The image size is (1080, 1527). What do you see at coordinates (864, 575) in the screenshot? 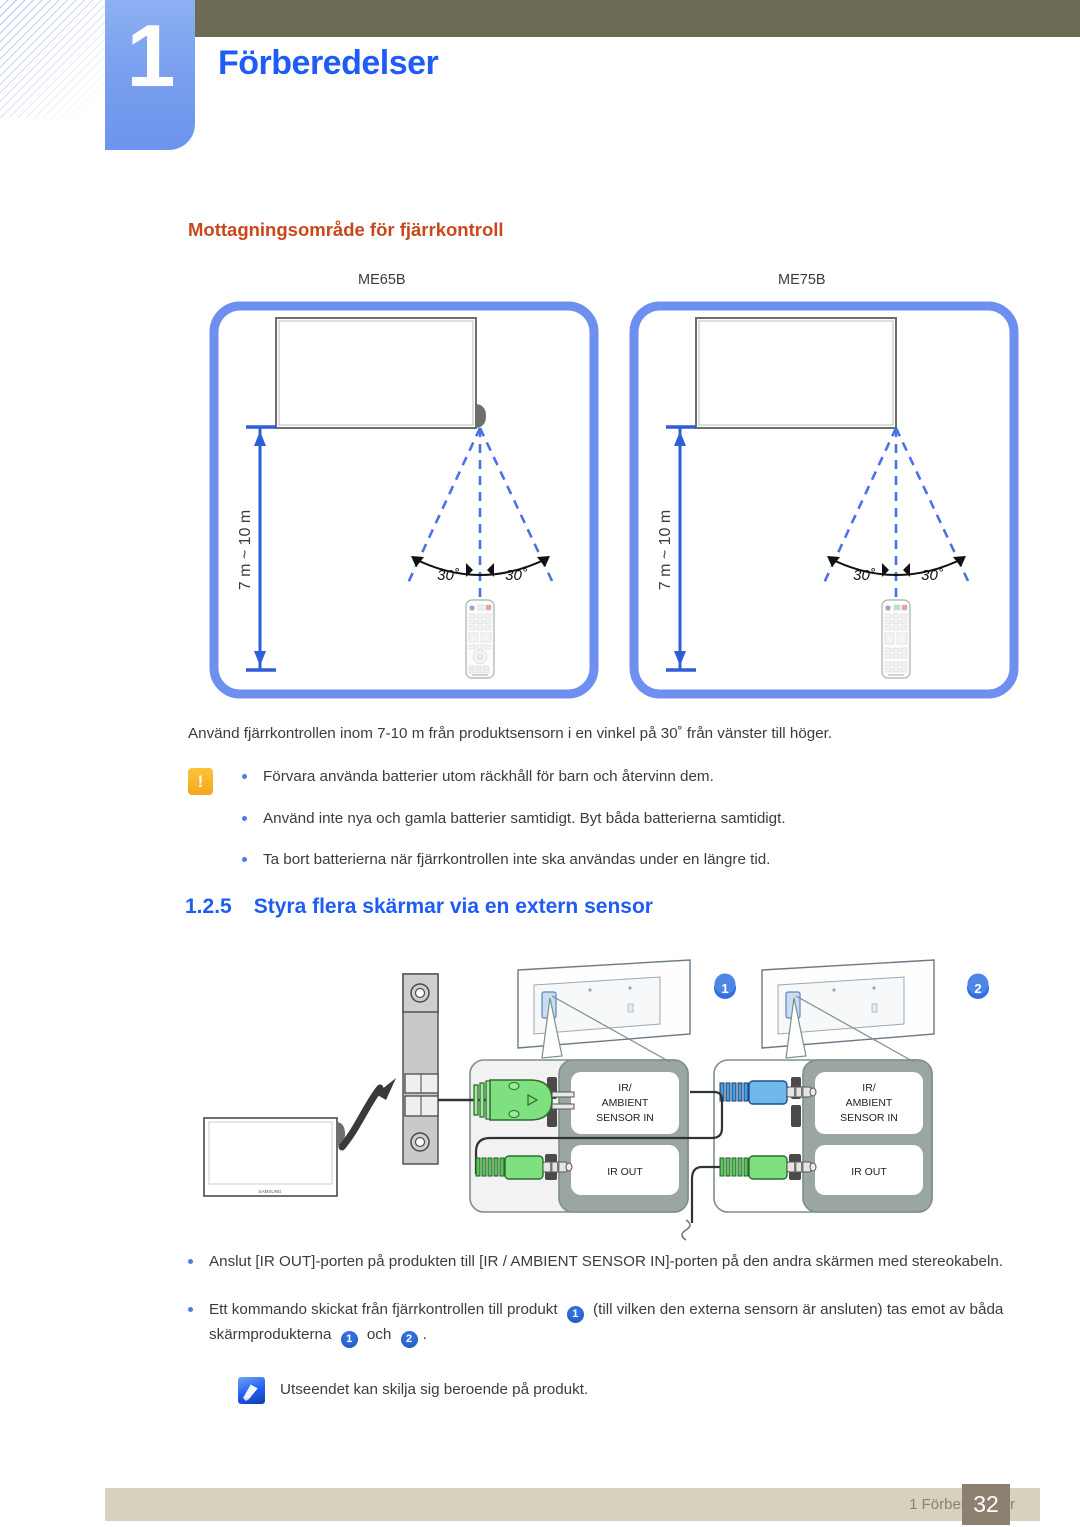
I see `angle-left-me75b: 30˚` at bounding box center [864, 575].